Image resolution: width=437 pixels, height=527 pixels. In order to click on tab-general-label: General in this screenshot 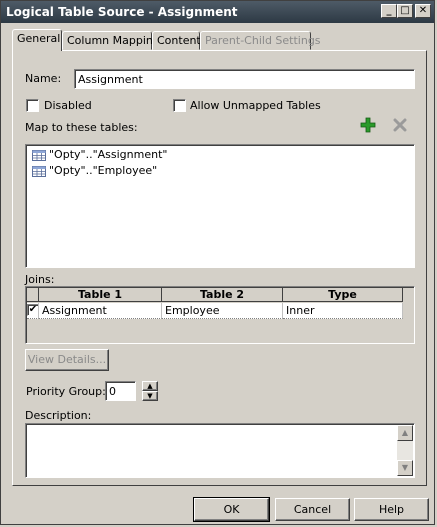, I will do `click(39, 38)`.